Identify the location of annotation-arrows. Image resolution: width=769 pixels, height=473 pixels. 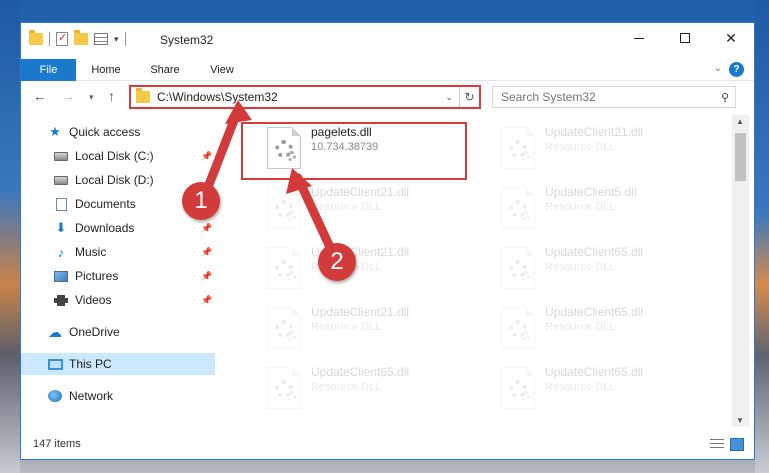
(270, 181).